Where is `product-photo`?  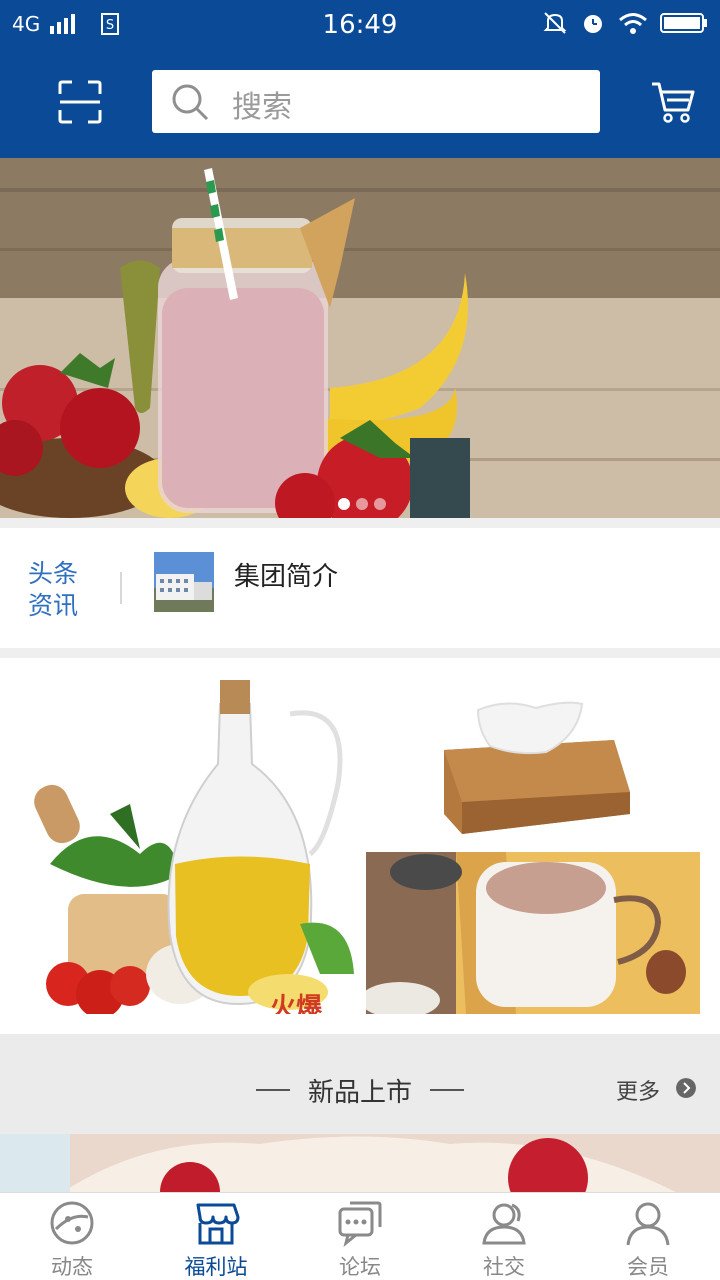
product-photo is located at coordinates (360, 1164).